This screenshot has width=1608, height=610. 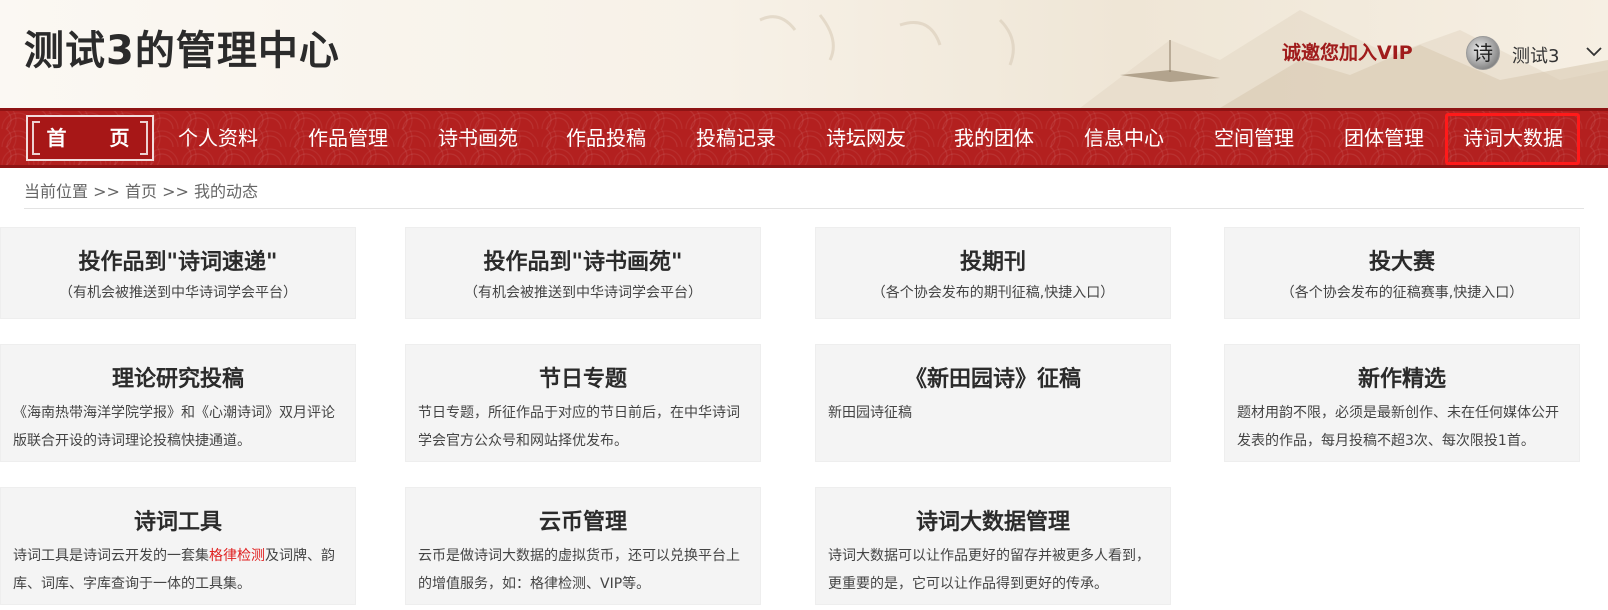 What do you see at coordinates (1594, 52) in the screenshot?
I see `chevron-down-icon` at bounding box center [1594, 52].